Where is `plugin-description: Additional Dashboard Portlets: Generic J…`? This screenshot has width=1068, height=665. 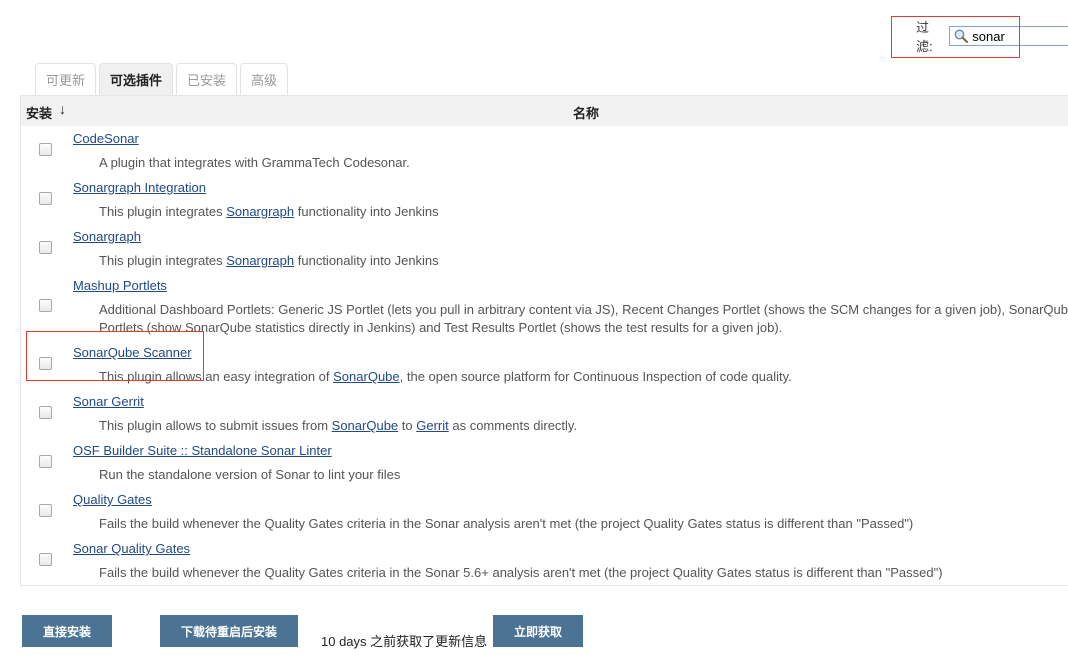
plugin-description: Additional Dashboard Portlets: Generic J… is located at coordinates (583, 319).